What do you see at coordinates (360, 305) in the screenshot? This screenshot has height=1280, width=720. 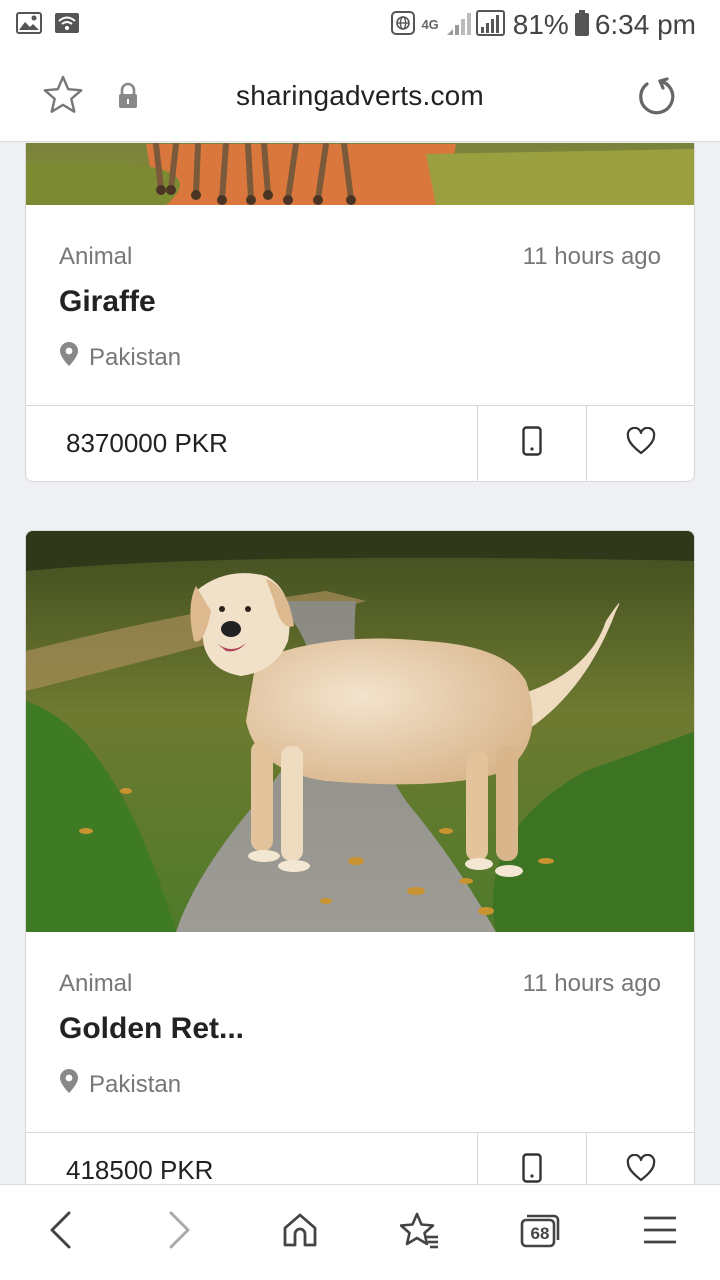 I see `listing-details: Animal 11 hours ago Giraffe Pakistan` at bounding box center [360, 305].